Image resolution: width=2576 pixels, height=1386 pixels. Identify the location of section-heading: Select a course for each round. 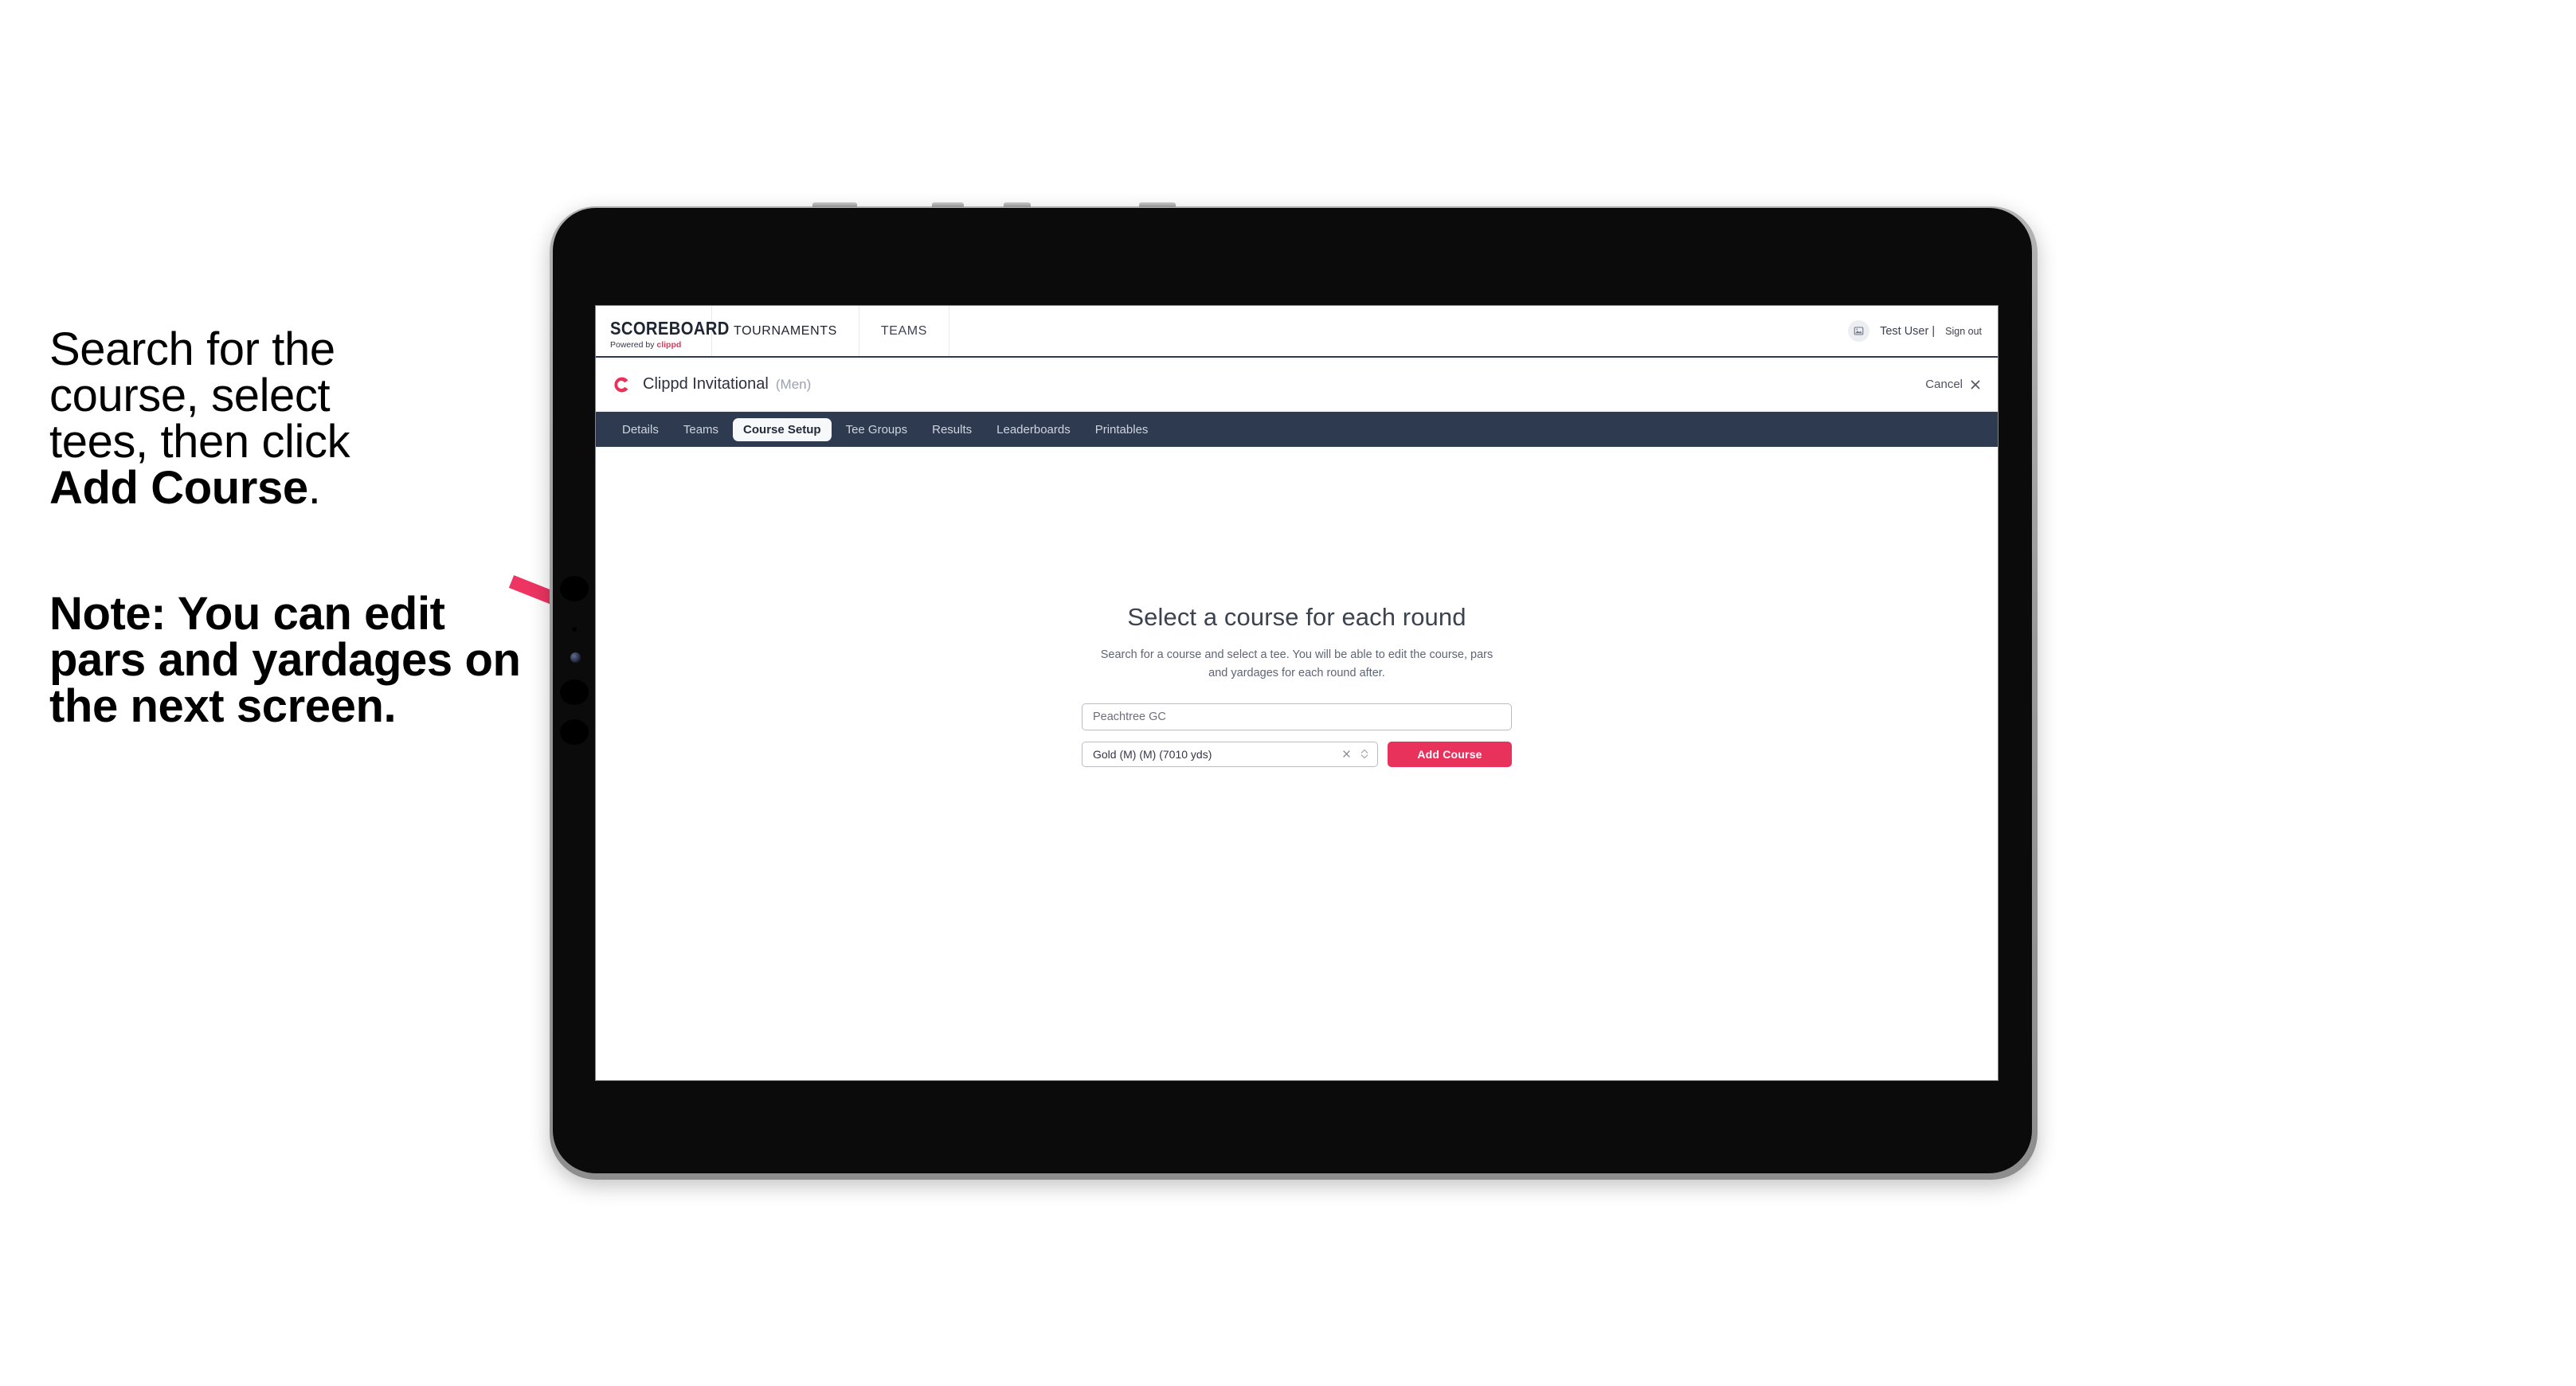
(1296, 617).